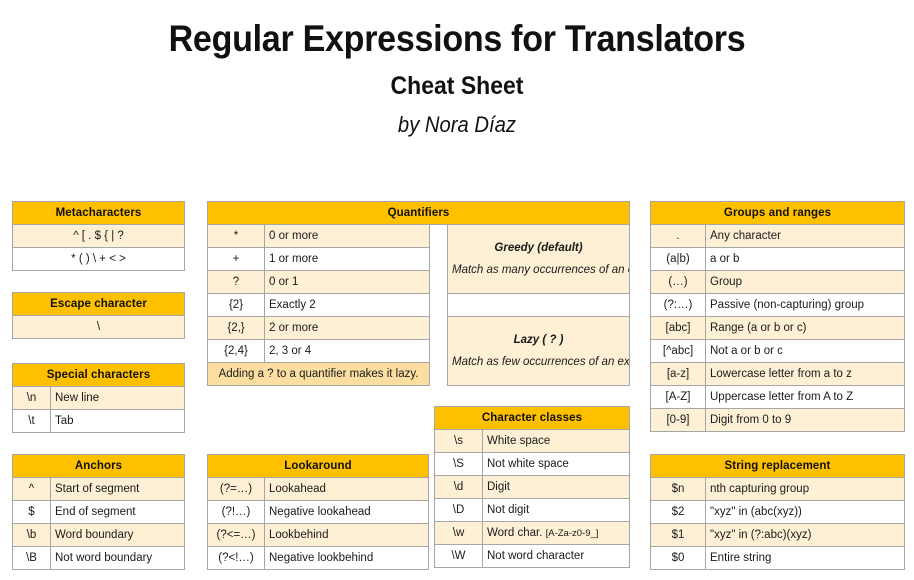  What do you see at coordinates (98, 466) in the screenshot?
I see `table-header-anchors: Anchors` at bounding box center [98, 466].